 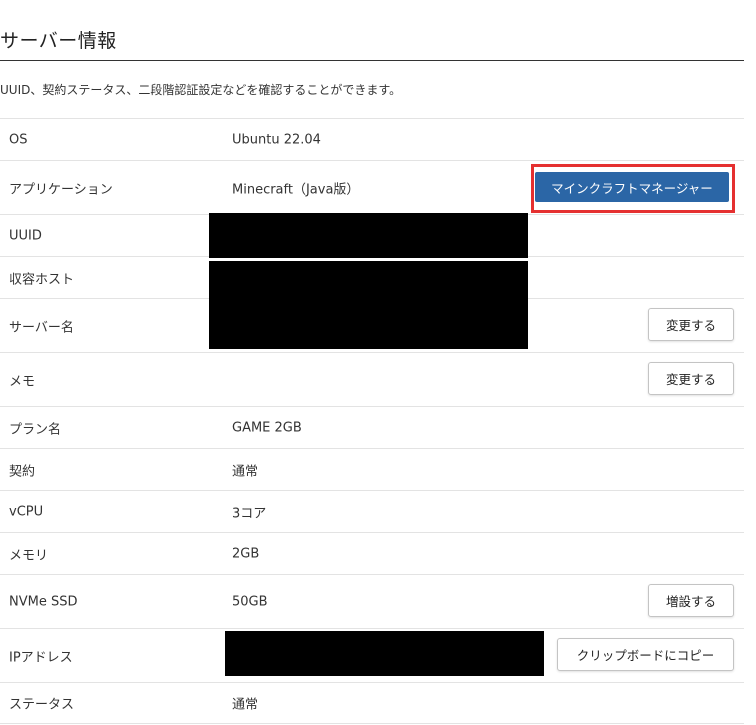 I want to click on row-label: OS, so click(x=18, y=139).